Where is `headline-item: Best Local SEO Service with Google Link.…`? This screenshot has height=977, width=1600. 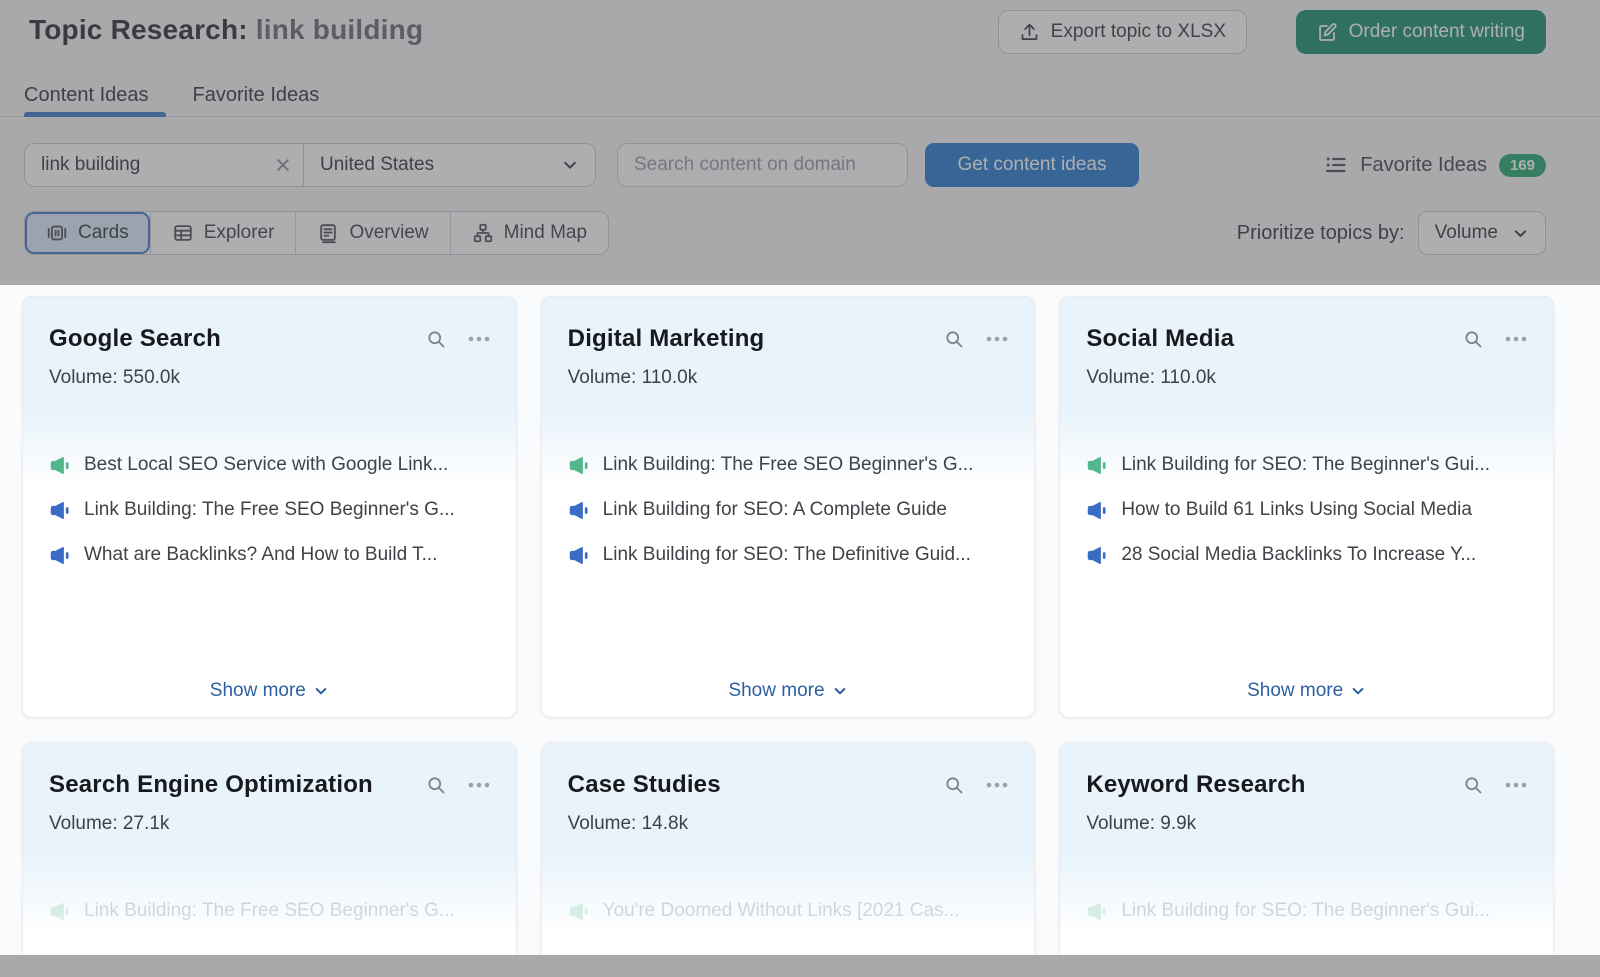
headline-item: Best Local SEO Service with Google Link.… is located at coordinates (271, 465).